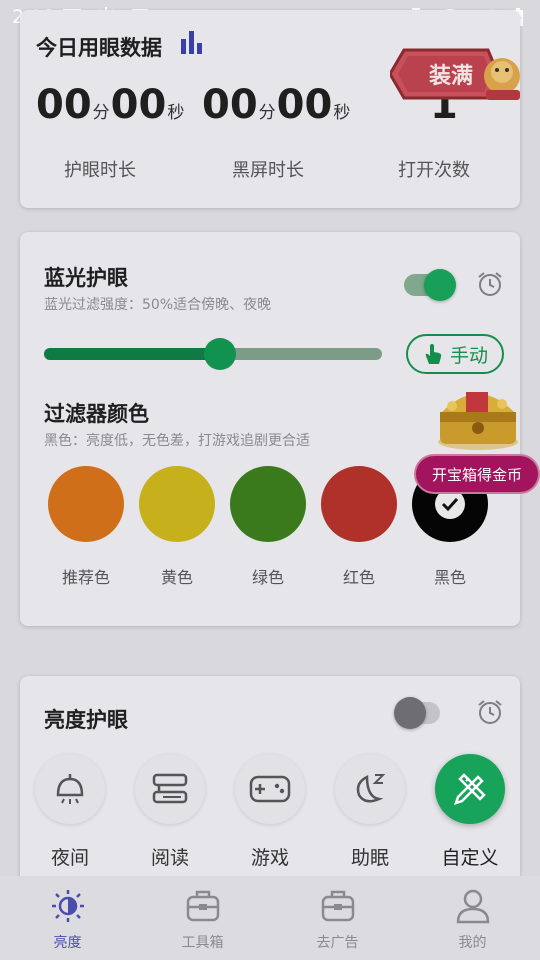  I want to click on mode-reading-button, so click(170, 789).